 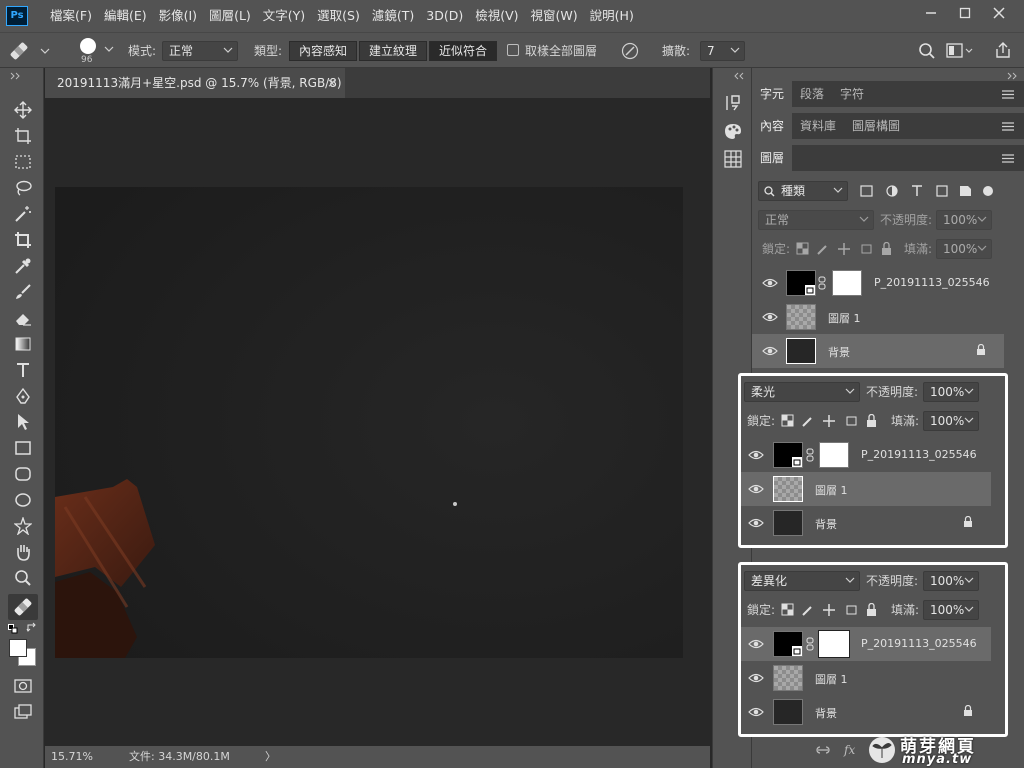 I want to click on tab-properties: 內容, so click(x=772, y=126).